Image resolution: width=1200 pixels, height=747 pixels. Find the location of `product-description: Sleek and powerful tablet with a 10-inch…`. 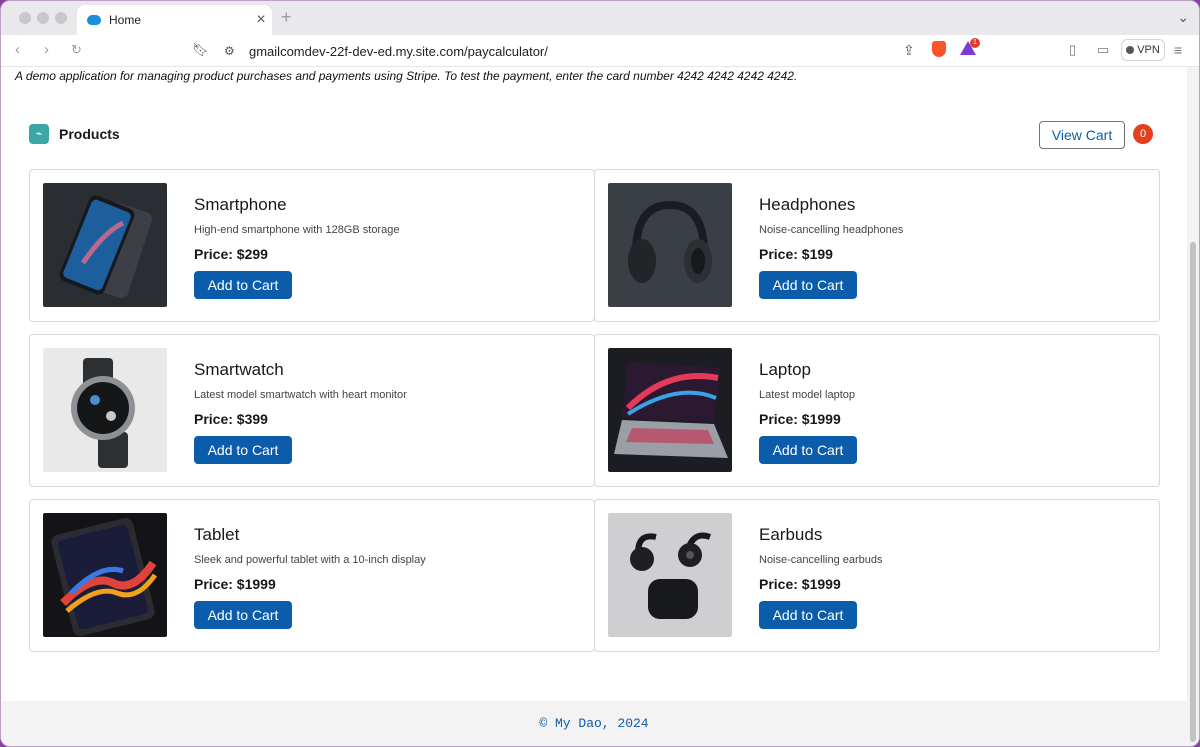

product-description: Sleek and powerful tablet with a 10-inch… is located at coordinates (310, 560).